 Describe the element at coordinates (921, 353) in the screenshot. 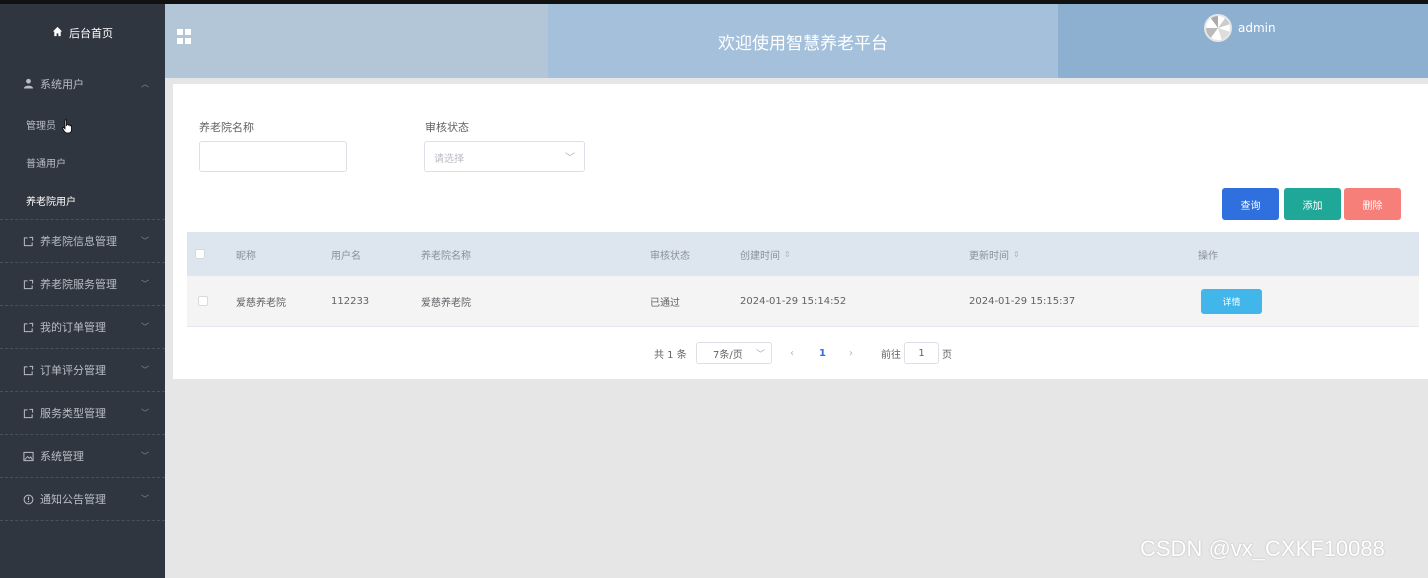

I see `goto-page-input: 1` at that location.